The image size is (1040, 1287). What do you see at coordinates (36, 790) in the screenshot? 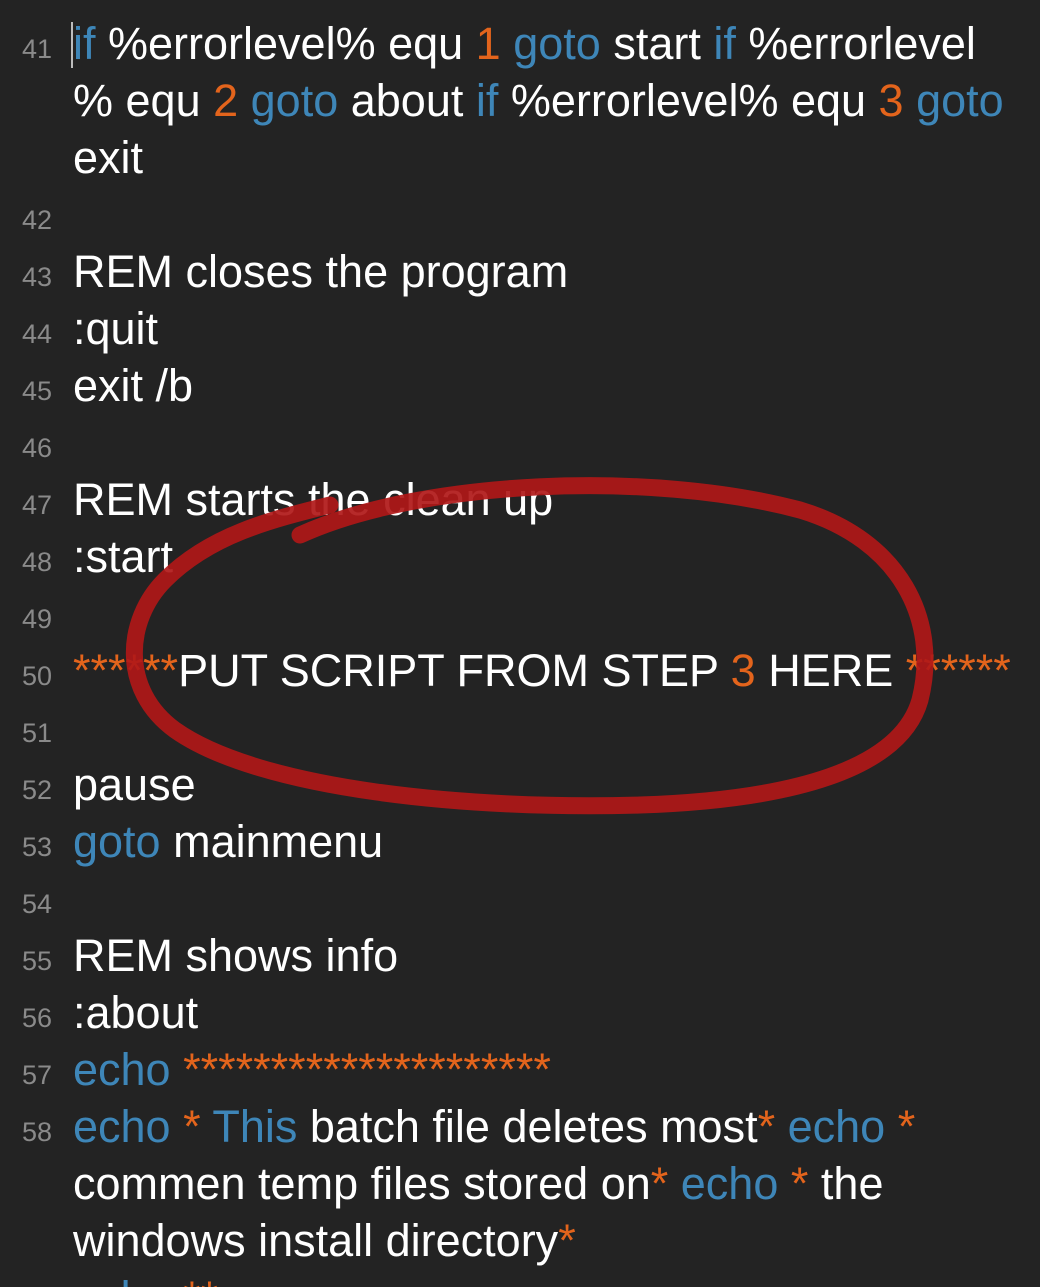
I see `line-number: 52` at bounding box center [36, 790].